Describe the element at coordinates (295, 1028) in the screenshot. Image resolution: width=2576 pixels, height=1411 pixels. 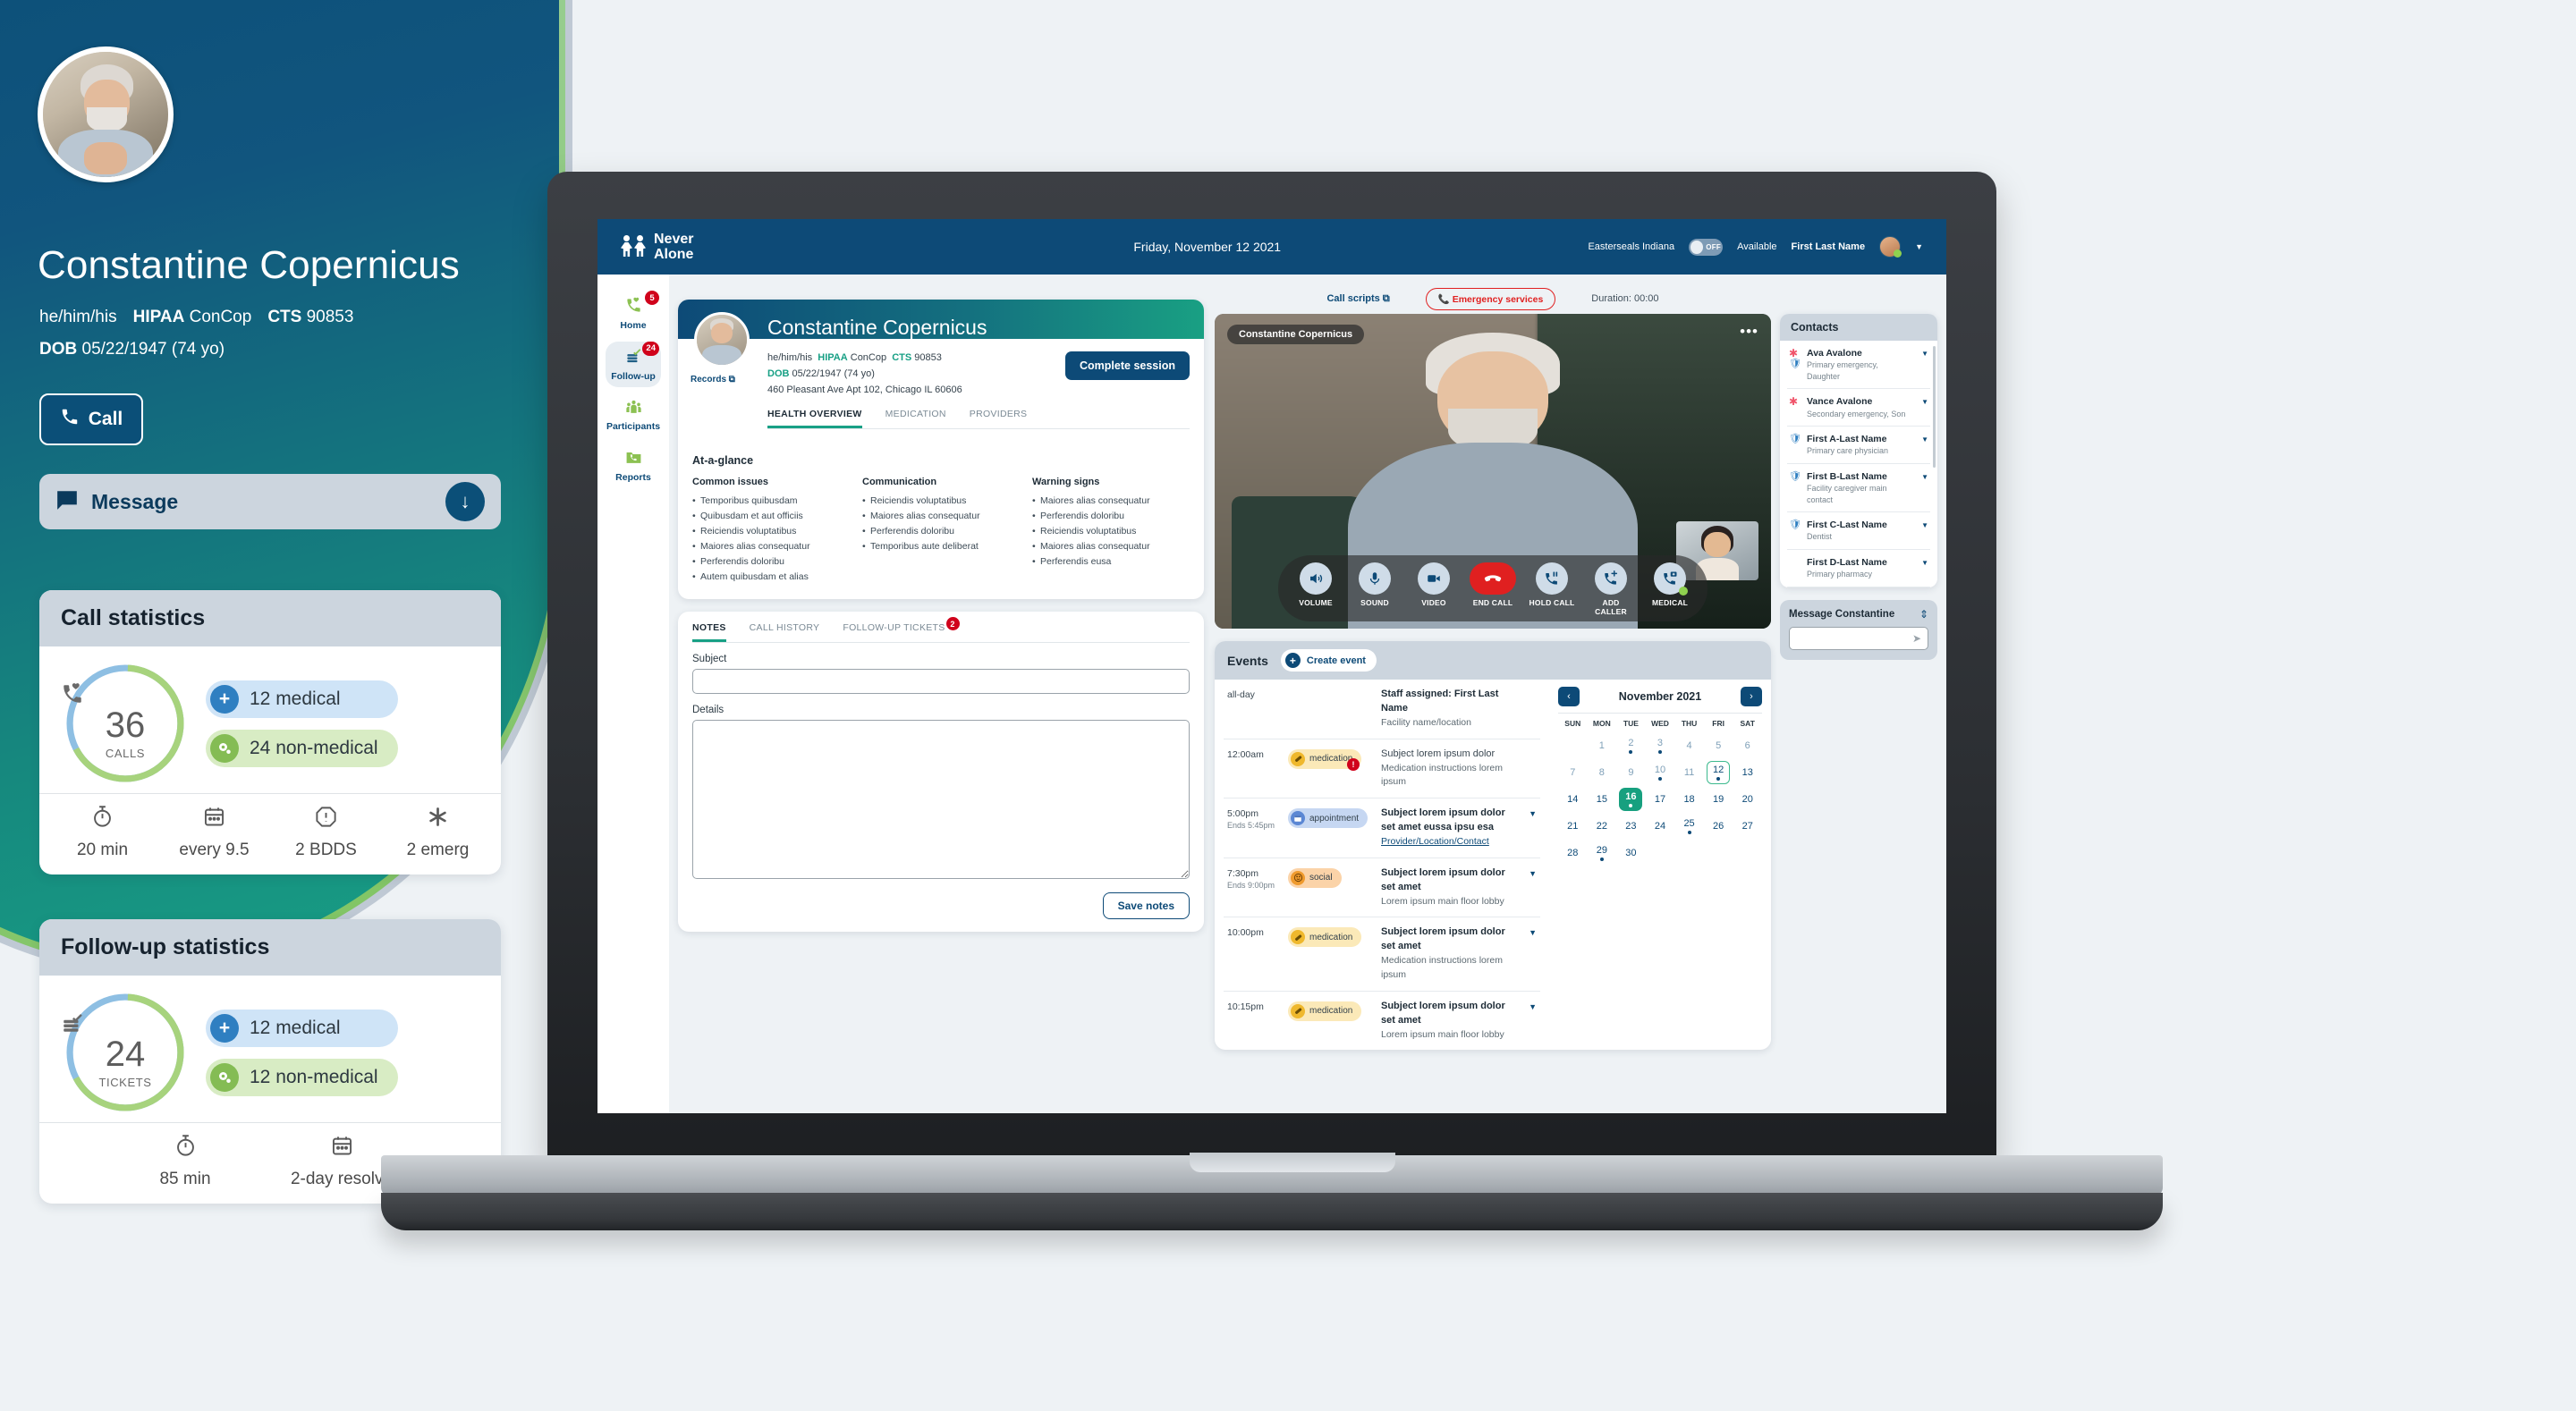
I see `followup-medical-label: 12 medical` at that location.